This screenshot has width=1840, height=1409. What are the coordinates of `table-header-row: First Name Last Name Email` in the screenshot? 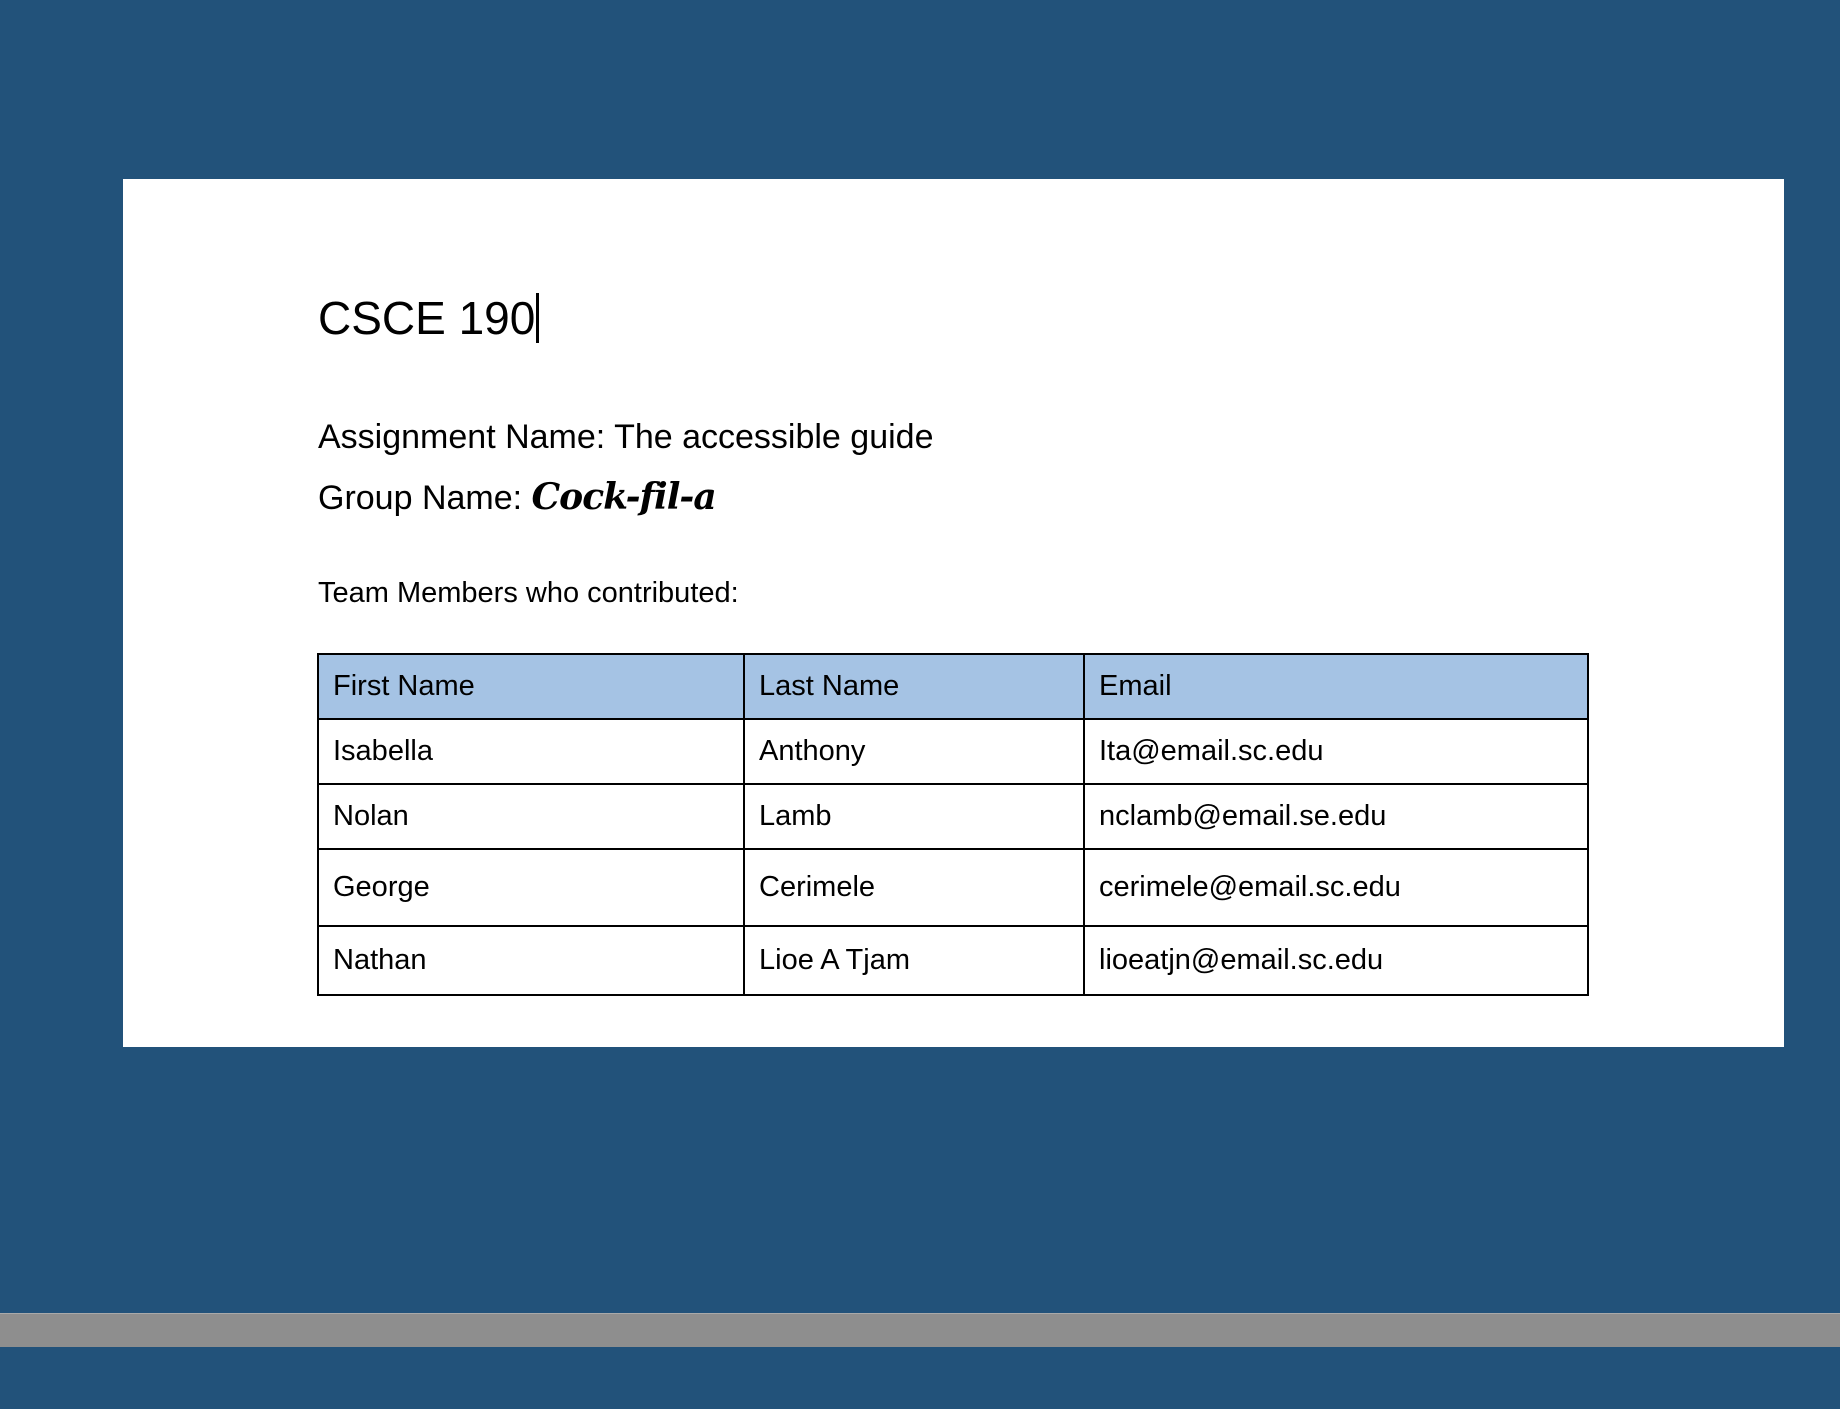 It's located at (953, 686).